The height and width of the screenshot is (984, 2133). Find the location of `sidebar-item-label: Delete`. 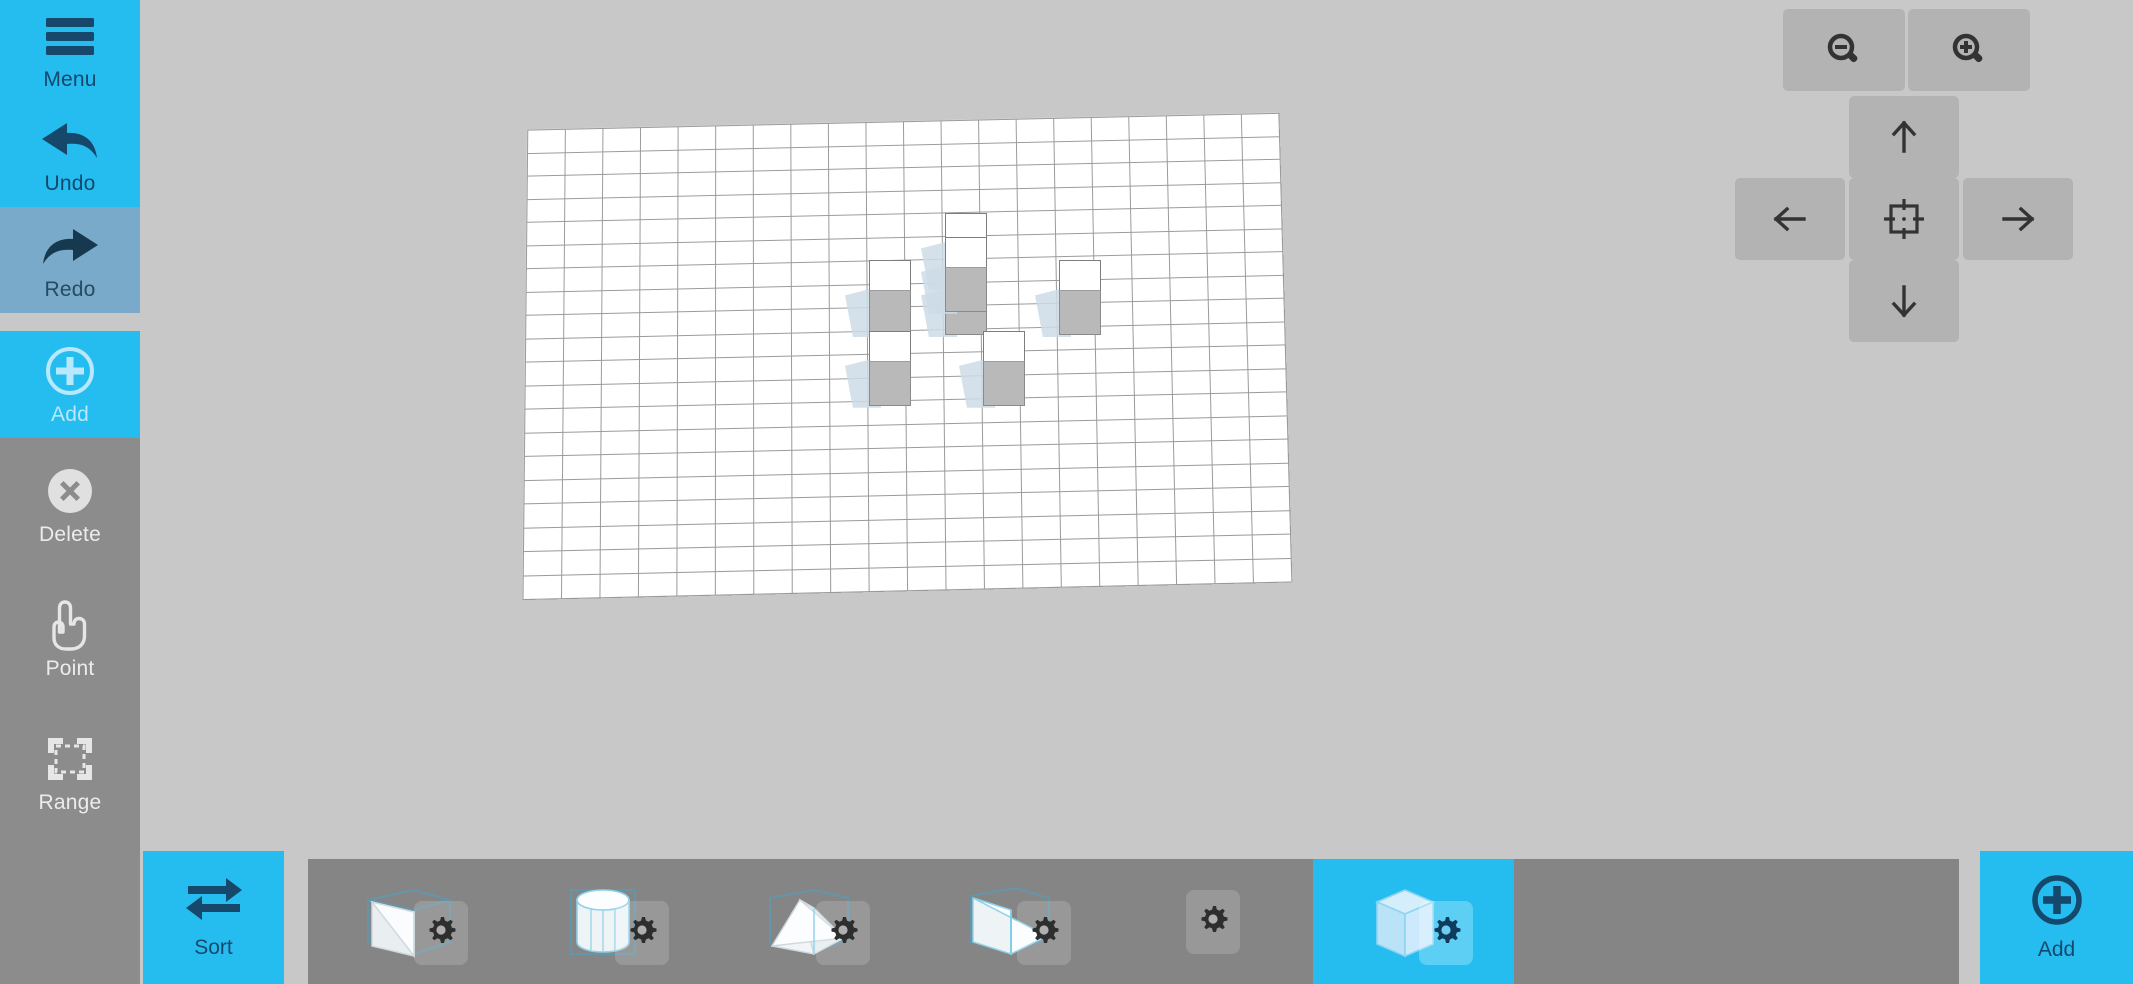

sidebar-item-label: Delete is located at coordinates (70, 534).